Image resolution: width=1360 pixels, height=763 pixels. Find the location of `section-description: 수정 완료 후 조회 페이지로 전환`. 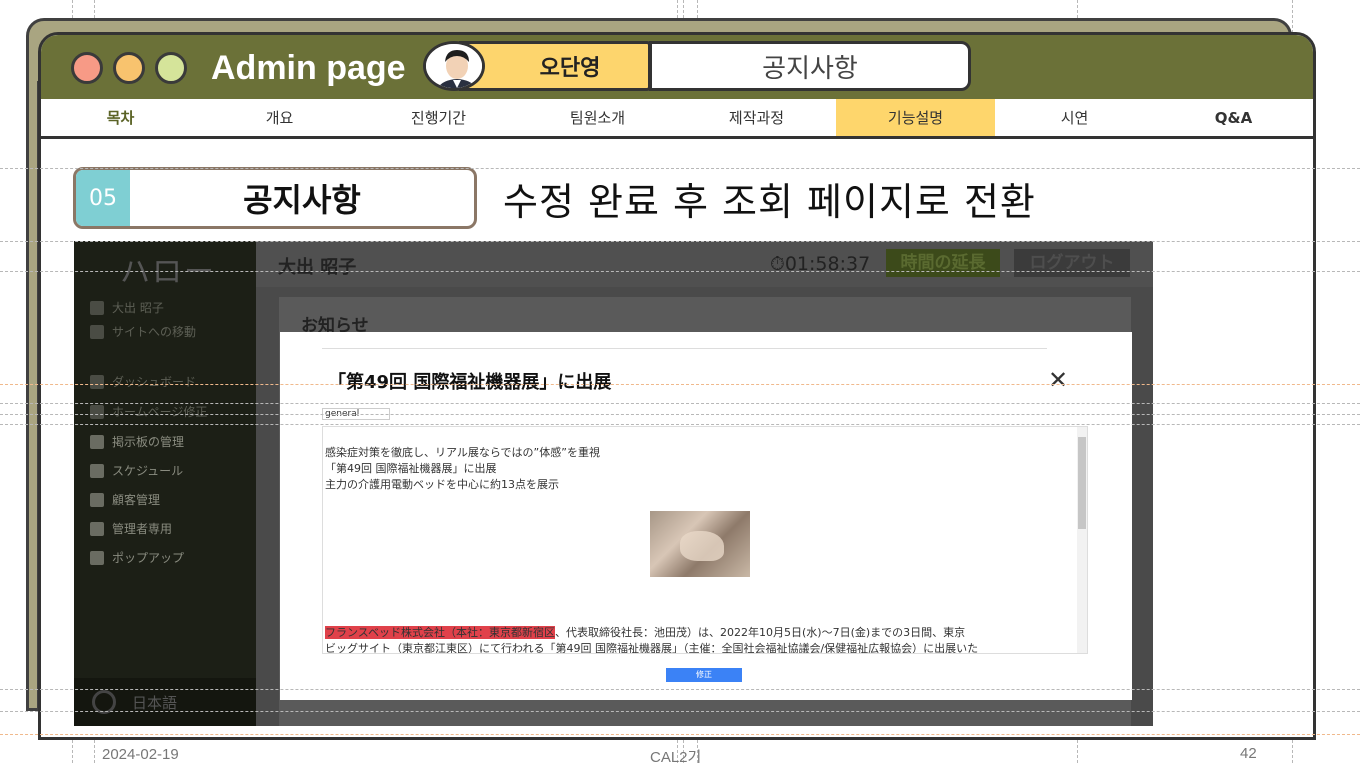

section-description: 수정 완료 후 조회 페이지로 전환 is located at coordinates (769, 202).